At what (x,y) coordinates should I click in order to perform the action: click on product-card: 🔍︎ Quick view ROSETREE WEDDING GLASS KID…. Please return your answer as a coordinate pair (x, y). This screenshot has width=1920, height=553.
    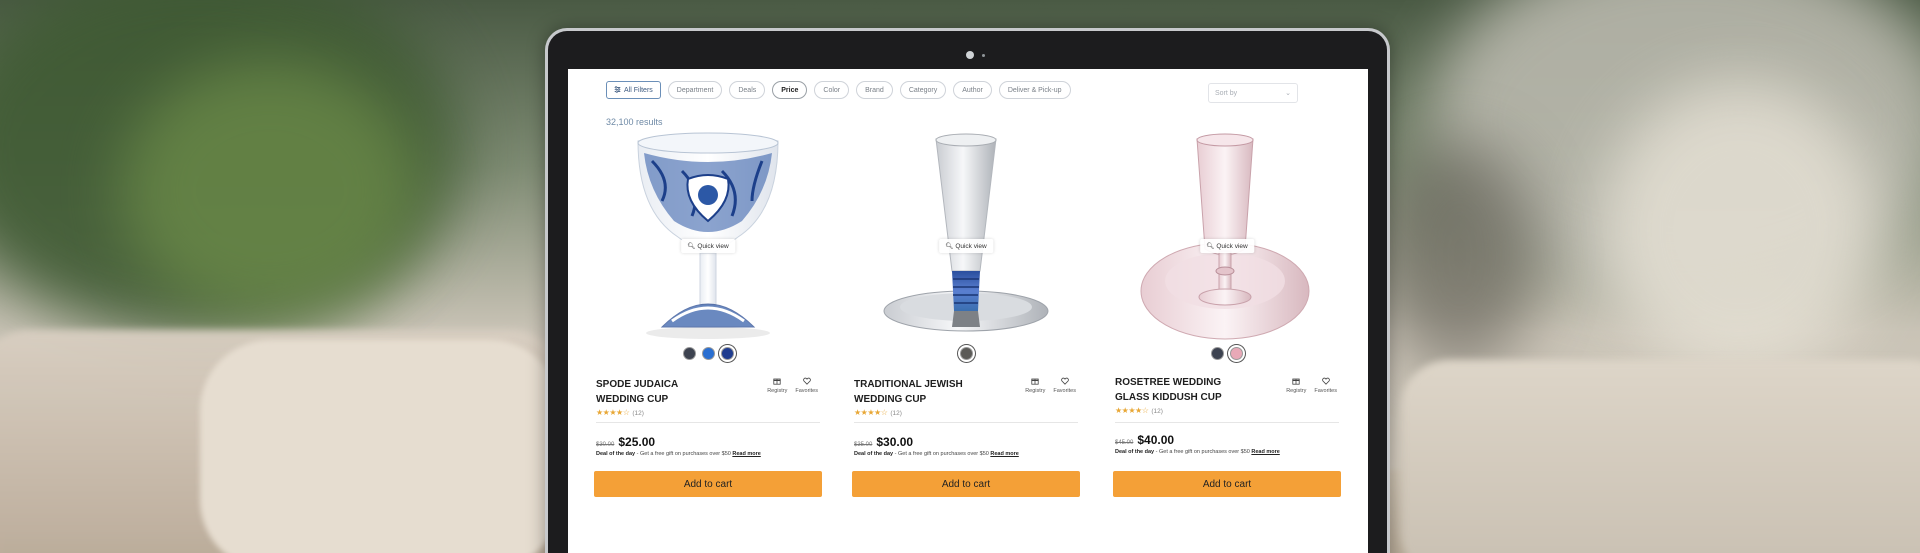
    Looking at the image, I should click on (1227, 342).